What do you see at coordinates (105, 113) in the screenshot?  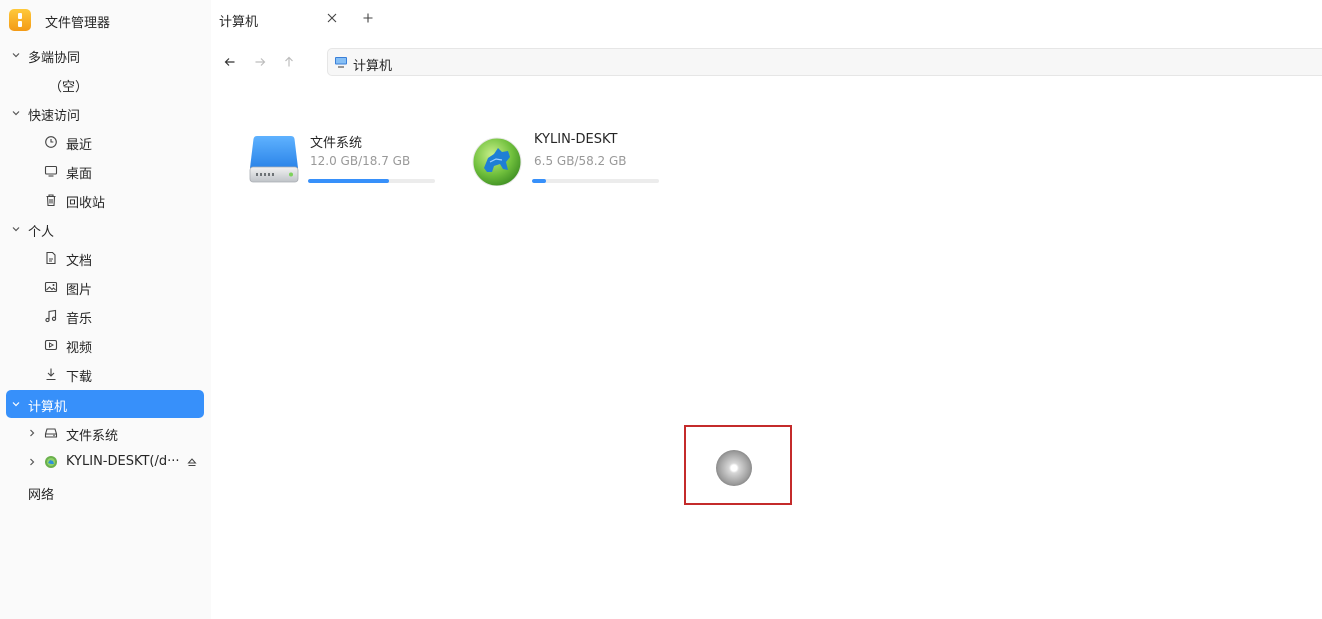 I see `sidebar-group-quick-access: 快速访问` at bounding box center [105, 113].